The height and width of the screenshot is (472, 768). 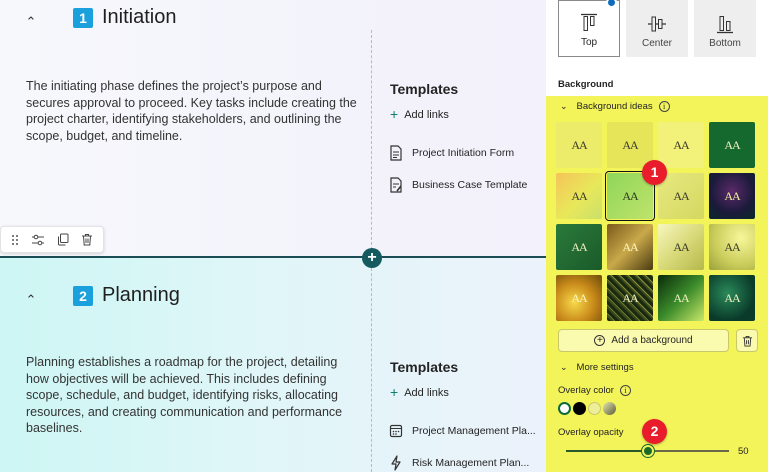 I want to click on duplicate-icon, so click(x=63, y=239).